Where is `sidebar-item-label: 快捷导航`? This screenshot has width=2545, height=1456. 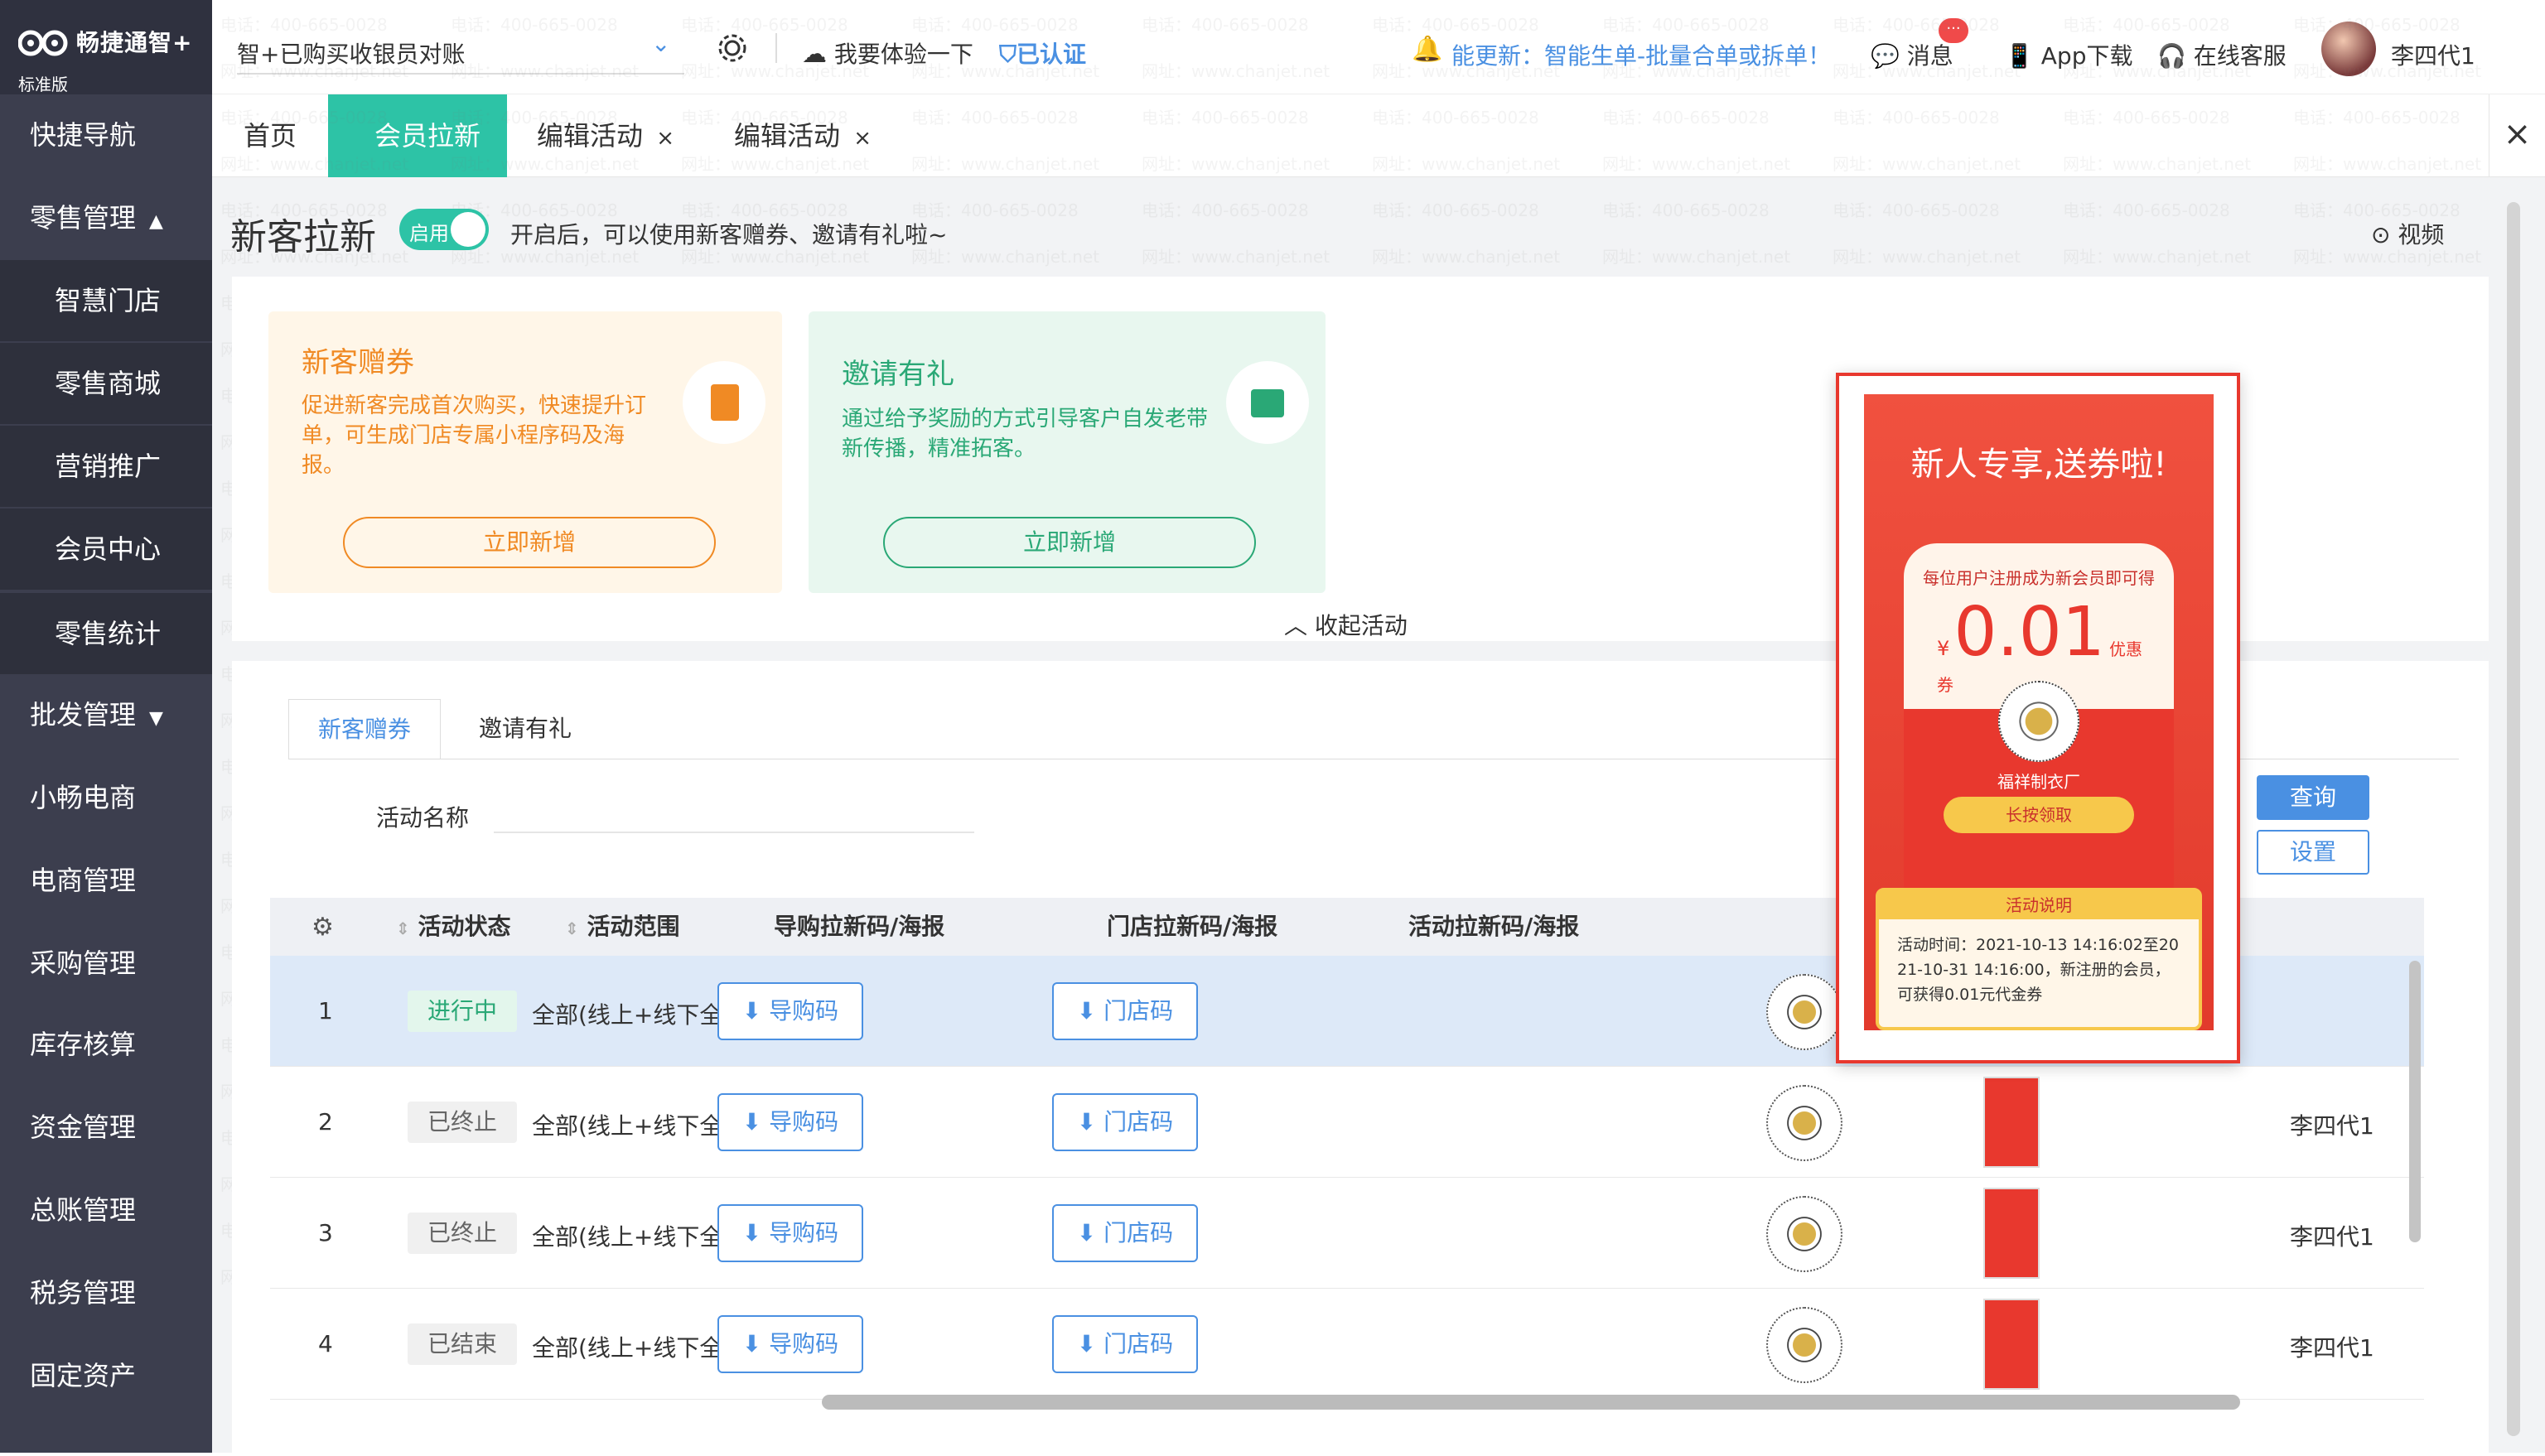 sidebar-item-label: 快捷导航 is located at coordinates (83, 135).